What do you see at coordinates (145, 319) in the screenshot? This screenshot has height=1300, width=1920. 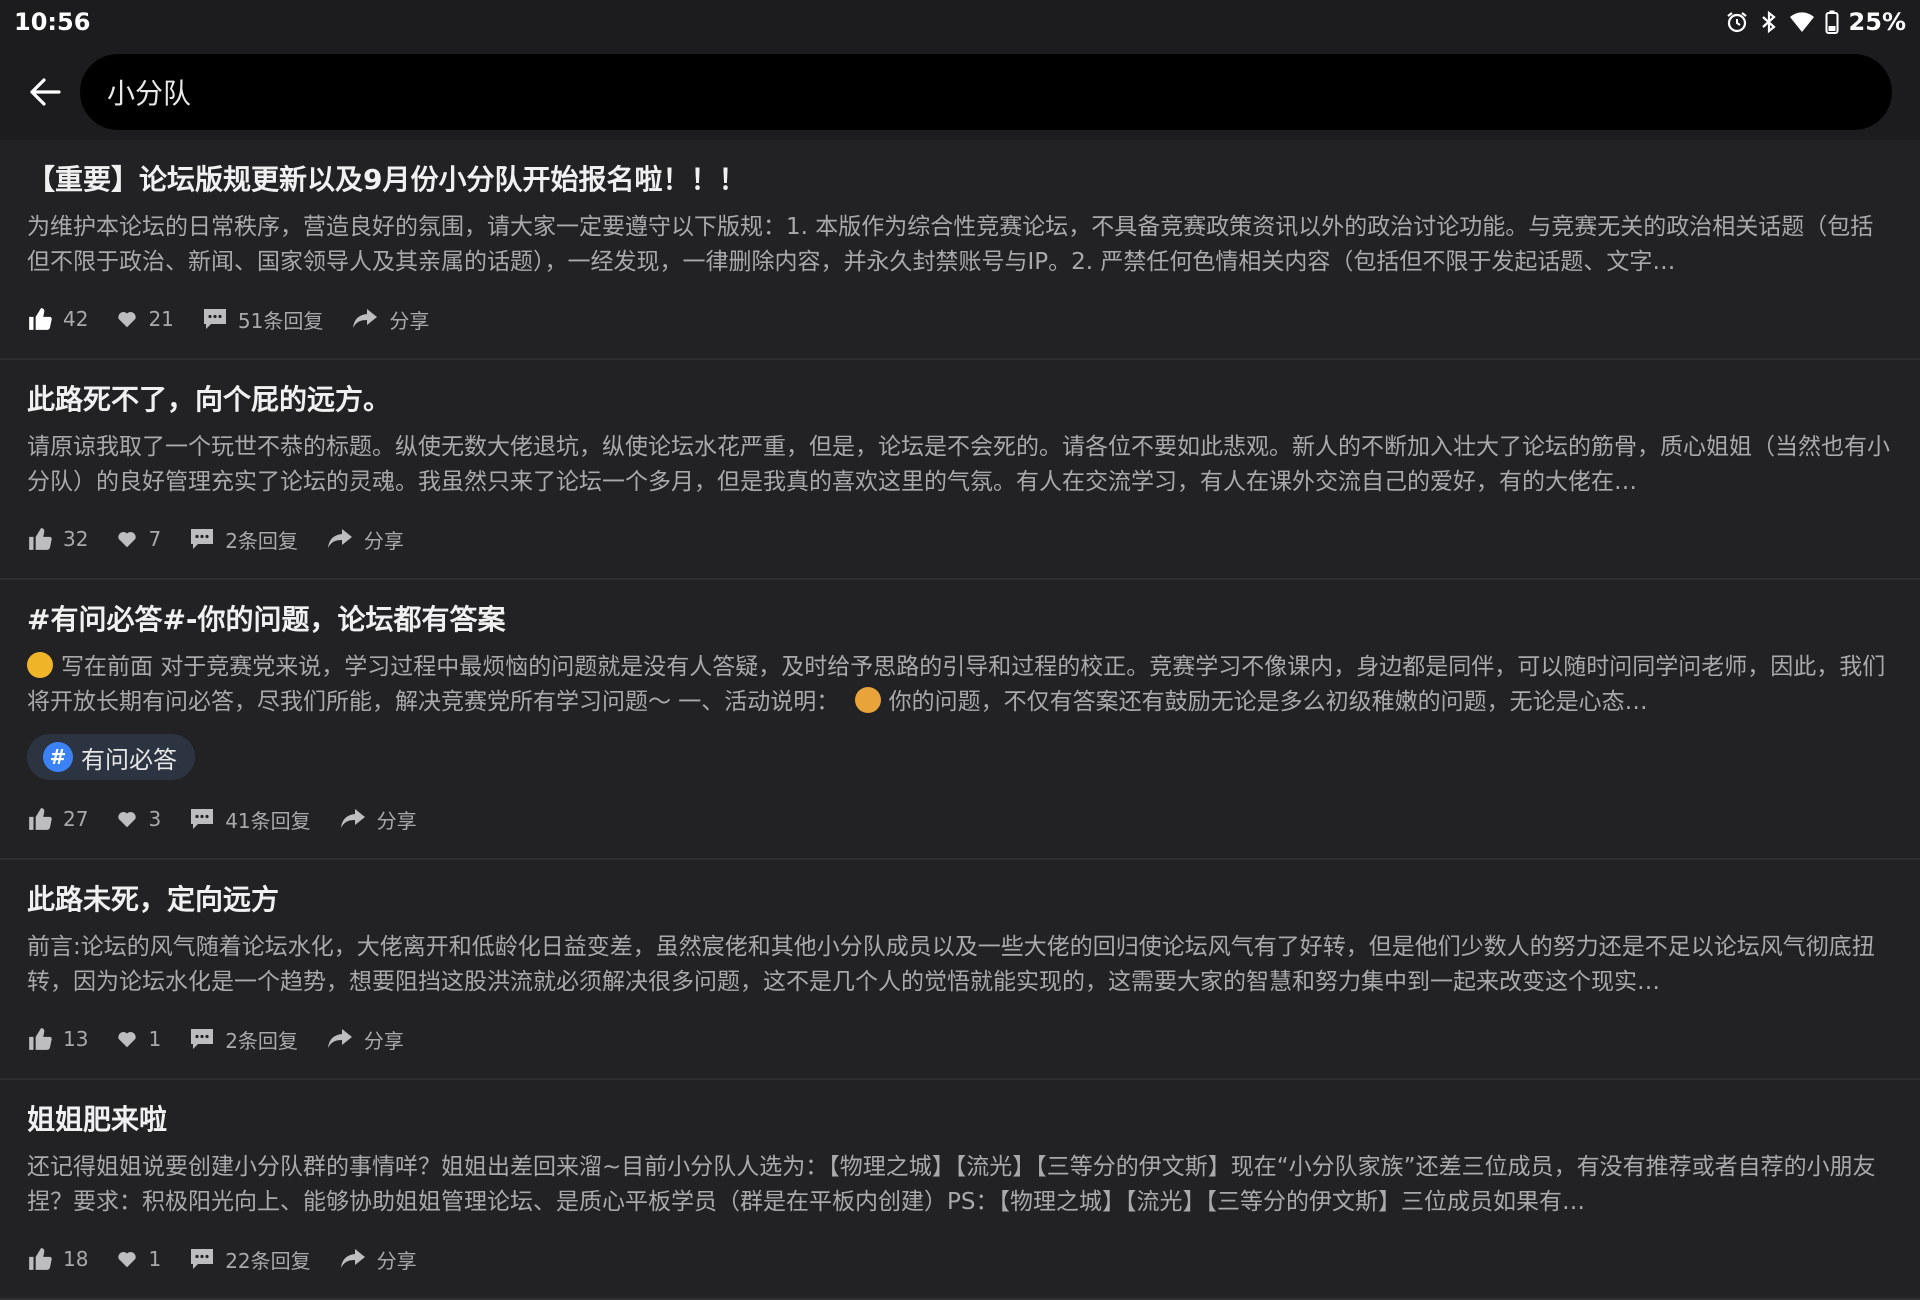 I see `favorite-button: 21` at bounding box center [145, 319].